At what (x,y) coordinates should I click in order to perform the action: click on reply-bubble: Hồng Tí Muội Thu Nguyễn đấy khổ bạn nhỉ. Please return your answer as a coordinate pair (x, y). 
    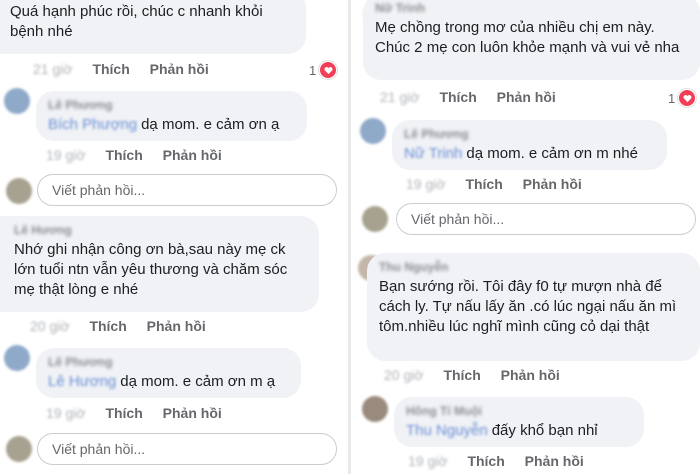
    Looking at the image, I should click on (519, 422).